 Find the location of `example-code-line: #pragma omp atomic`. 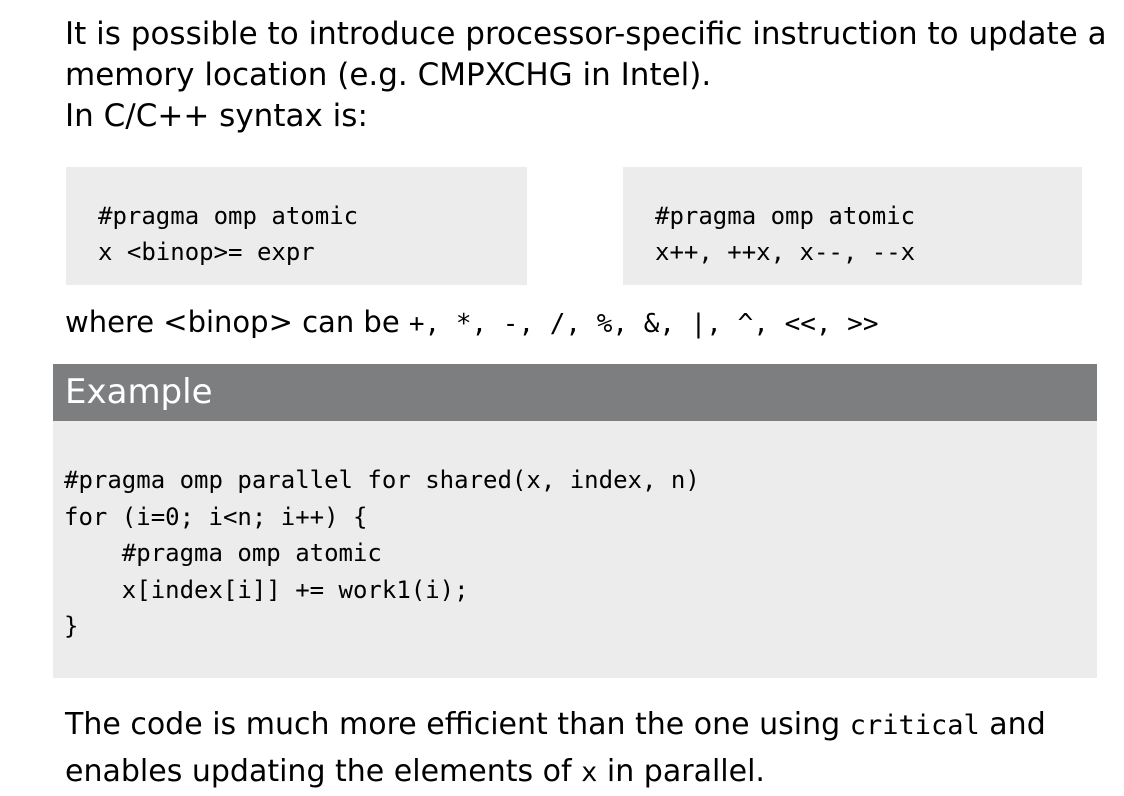

example-code-line: #pragma omp atomic is located at coordinates (223, 553).